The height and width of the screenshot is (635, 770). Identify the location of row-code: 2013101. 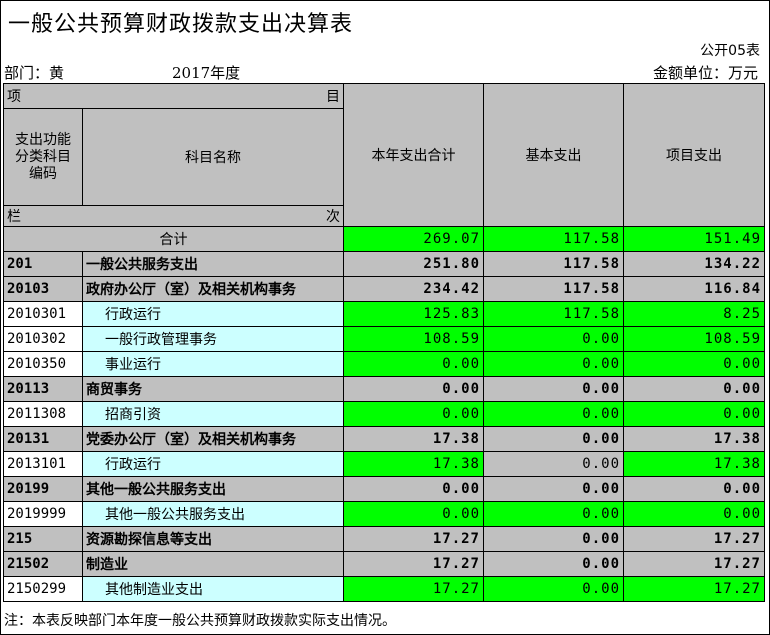
(43, 464).